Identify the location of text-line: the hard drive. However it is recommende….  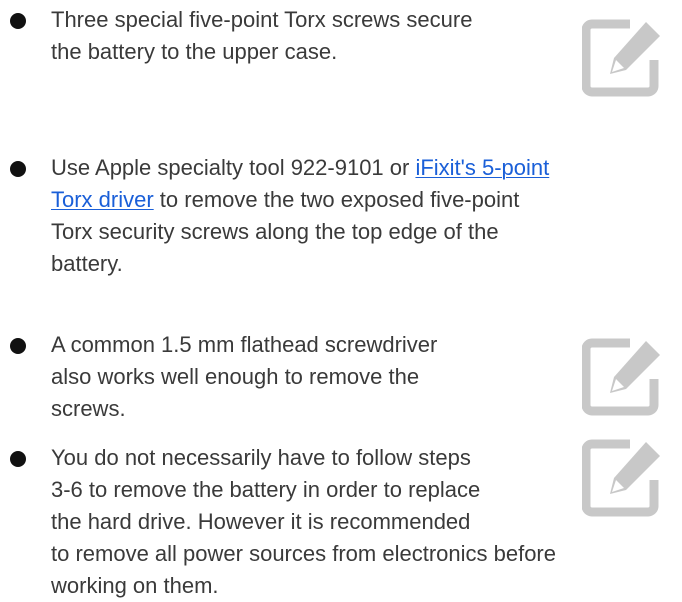
(261, 521).